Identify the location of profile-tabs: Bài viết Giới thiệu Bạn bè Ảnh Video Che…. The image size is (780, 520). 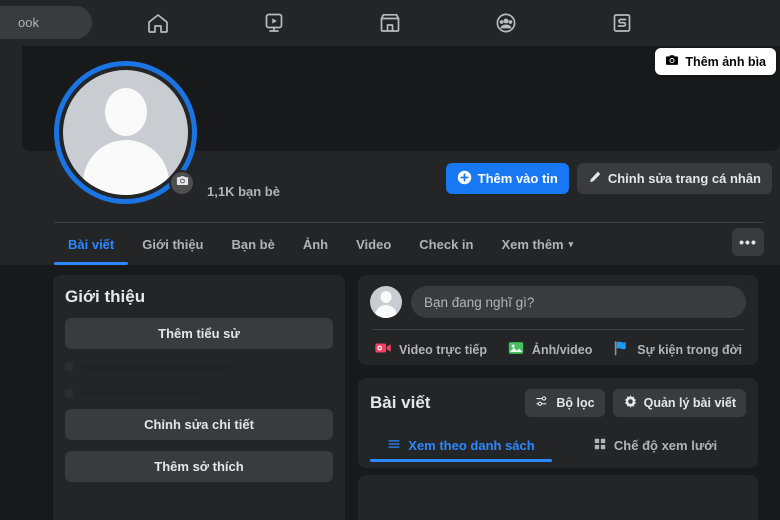
(320, 244).